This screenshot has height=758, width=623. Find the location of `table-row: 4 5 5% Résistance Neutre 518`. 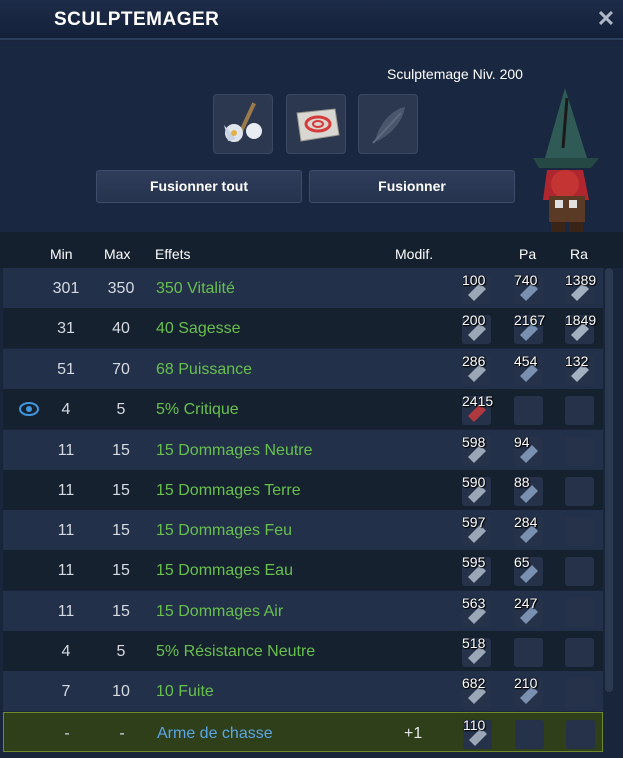

table-row: 4 5 5% Résistance Neutre 518 is located at coordinates (303, 651).